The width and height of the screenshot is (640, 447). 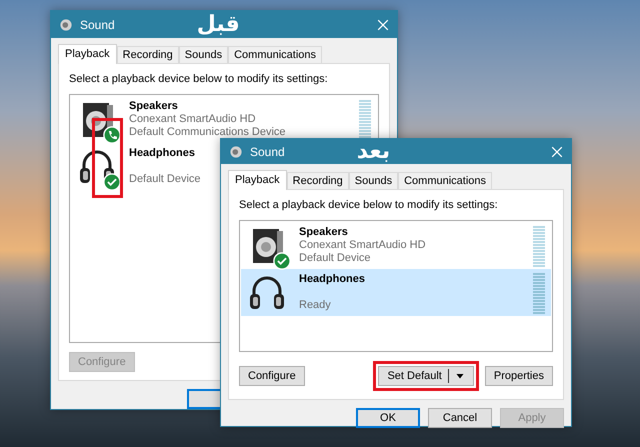 What do you see at coordinates (315, 305) in the screenshot?
I see `device-status: Ready` at bounding box center [315, 305].